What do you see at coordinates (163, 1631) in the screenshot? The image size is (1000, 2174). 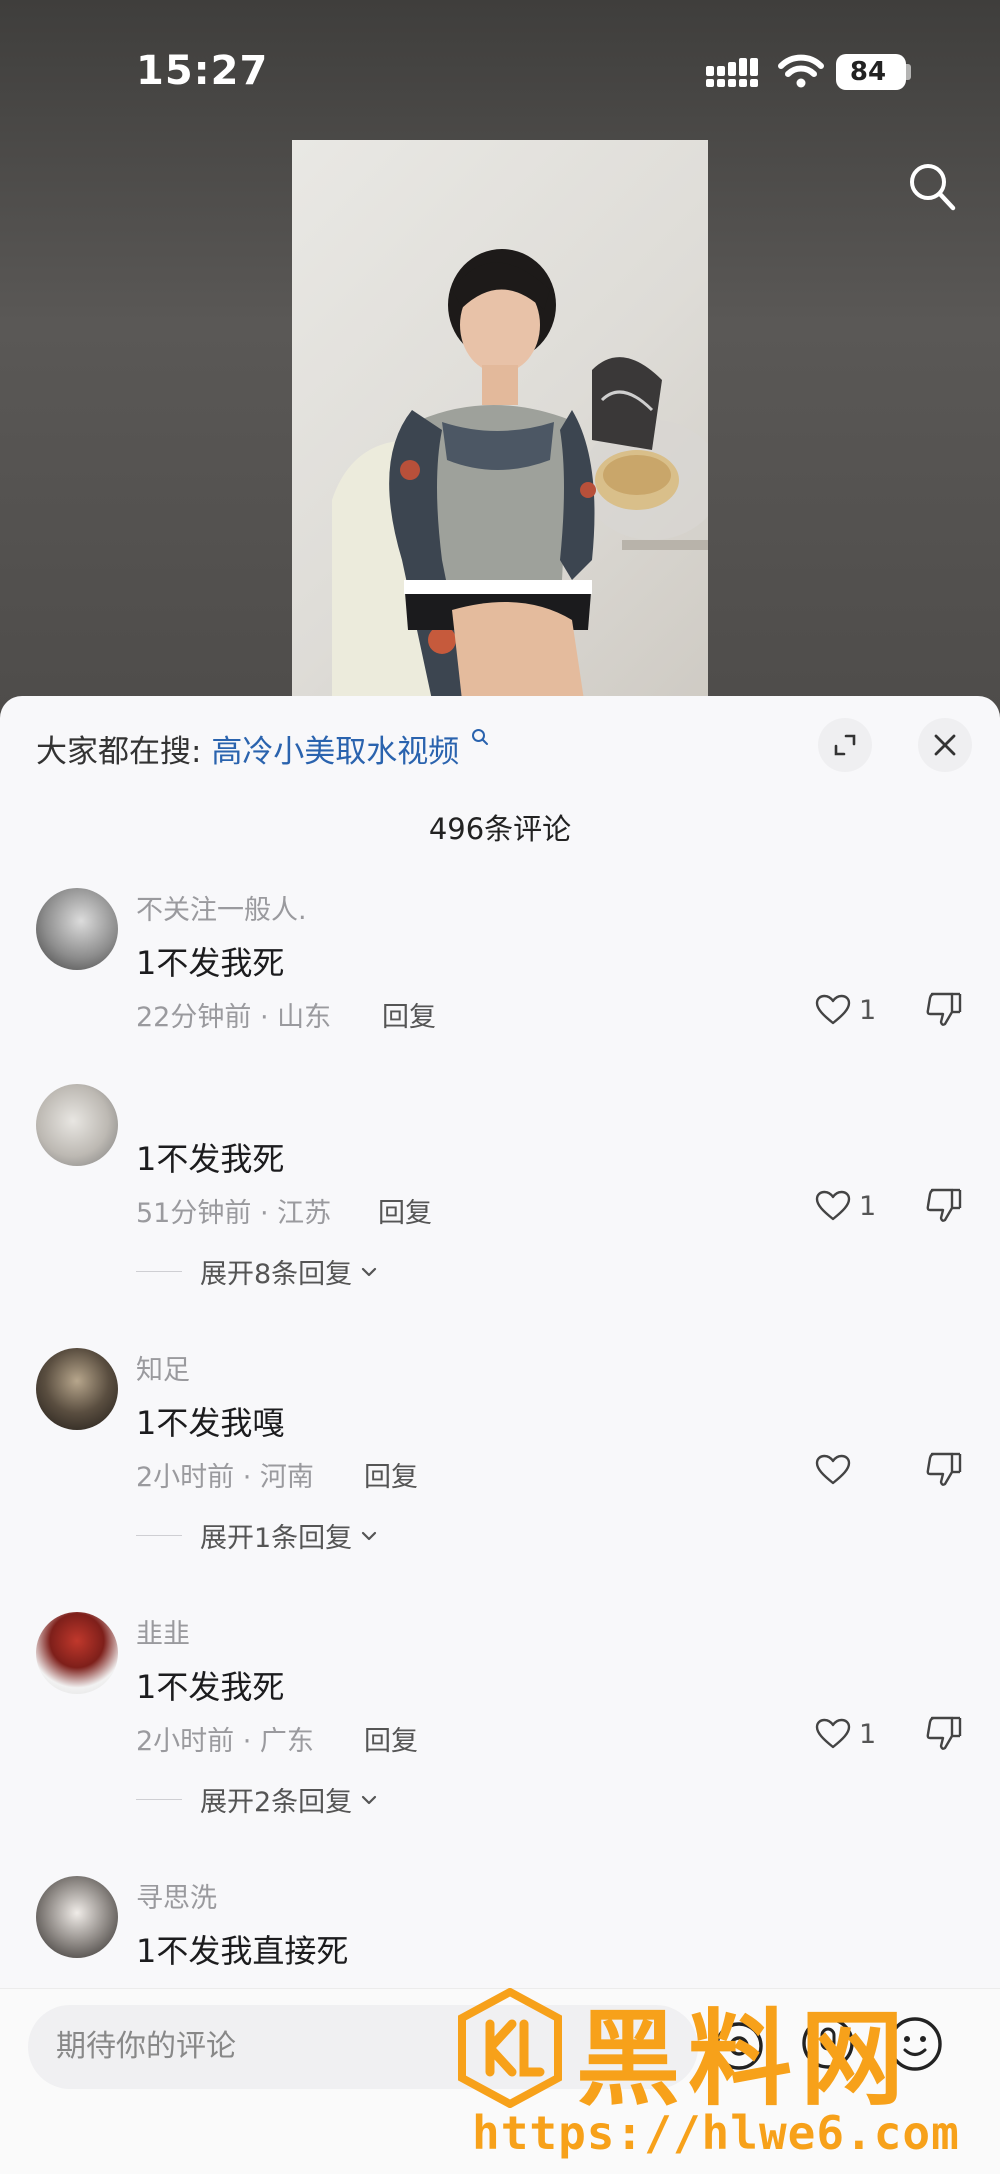 I see `comment-username: 韭韭` at bounding box center [163, 1631].